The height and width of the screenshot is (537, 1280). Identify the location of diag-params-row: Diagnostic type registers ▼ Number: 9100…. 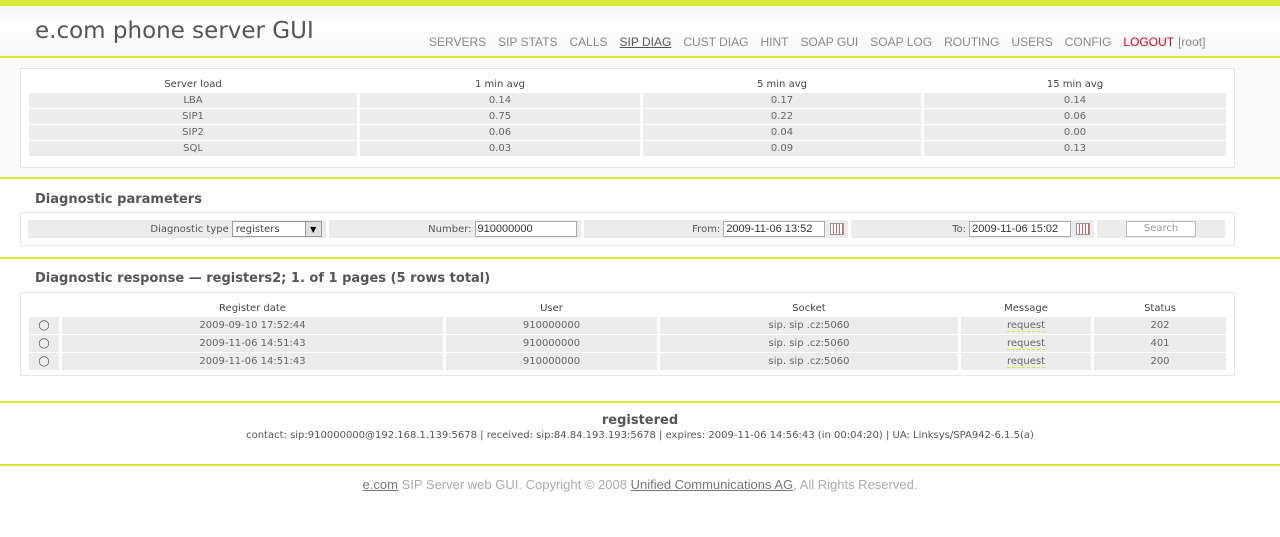
(628, 229).